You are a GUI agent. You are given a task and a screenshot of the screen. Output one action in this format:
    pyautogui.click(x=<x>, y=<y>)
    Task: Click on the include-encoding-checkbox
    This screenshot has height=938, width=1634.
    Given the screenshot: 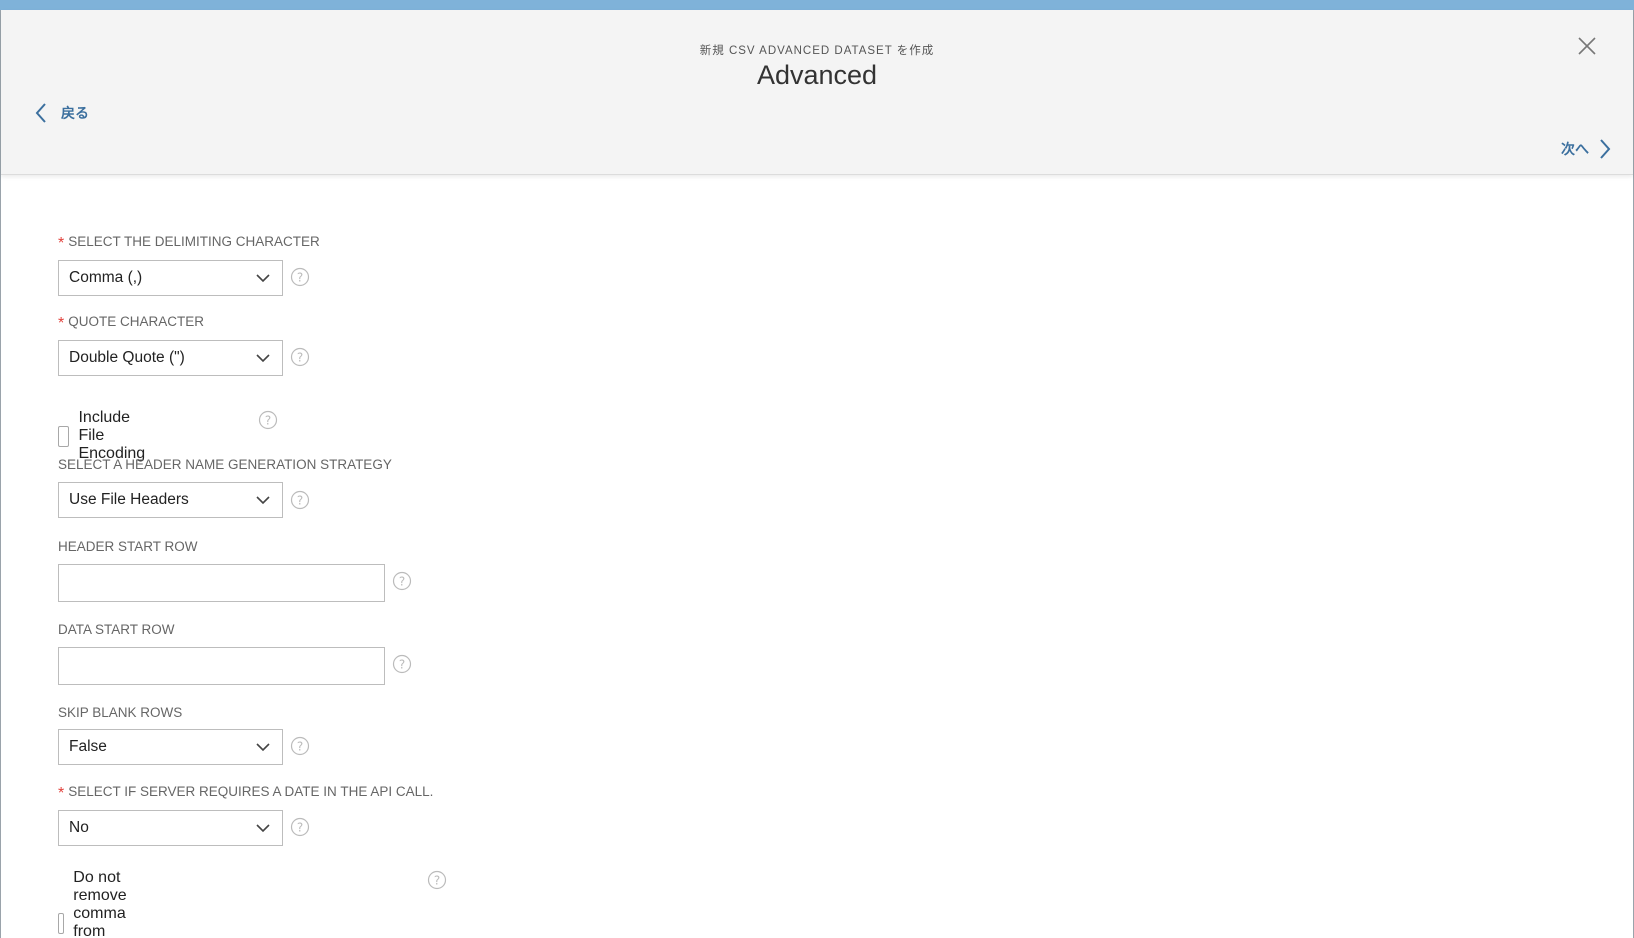 What is the action you would take?
    pyautogui.click(x=64, y=436)
    